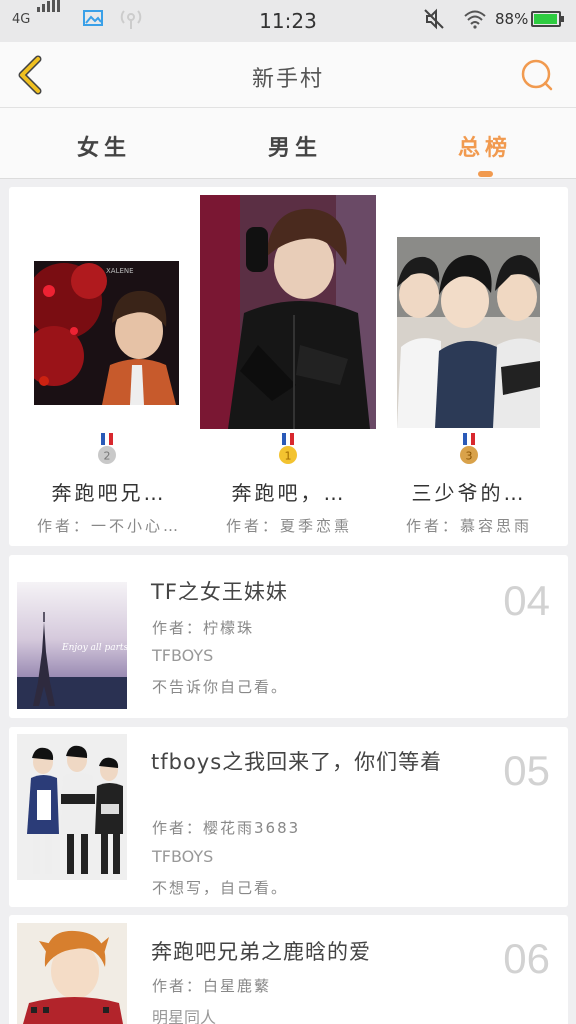 The image size is (576, 1024). Describe the element at coordinates (288, 526) in the screenshot. I see `podium-author-1: 作者：夏季恋熏` at that location.